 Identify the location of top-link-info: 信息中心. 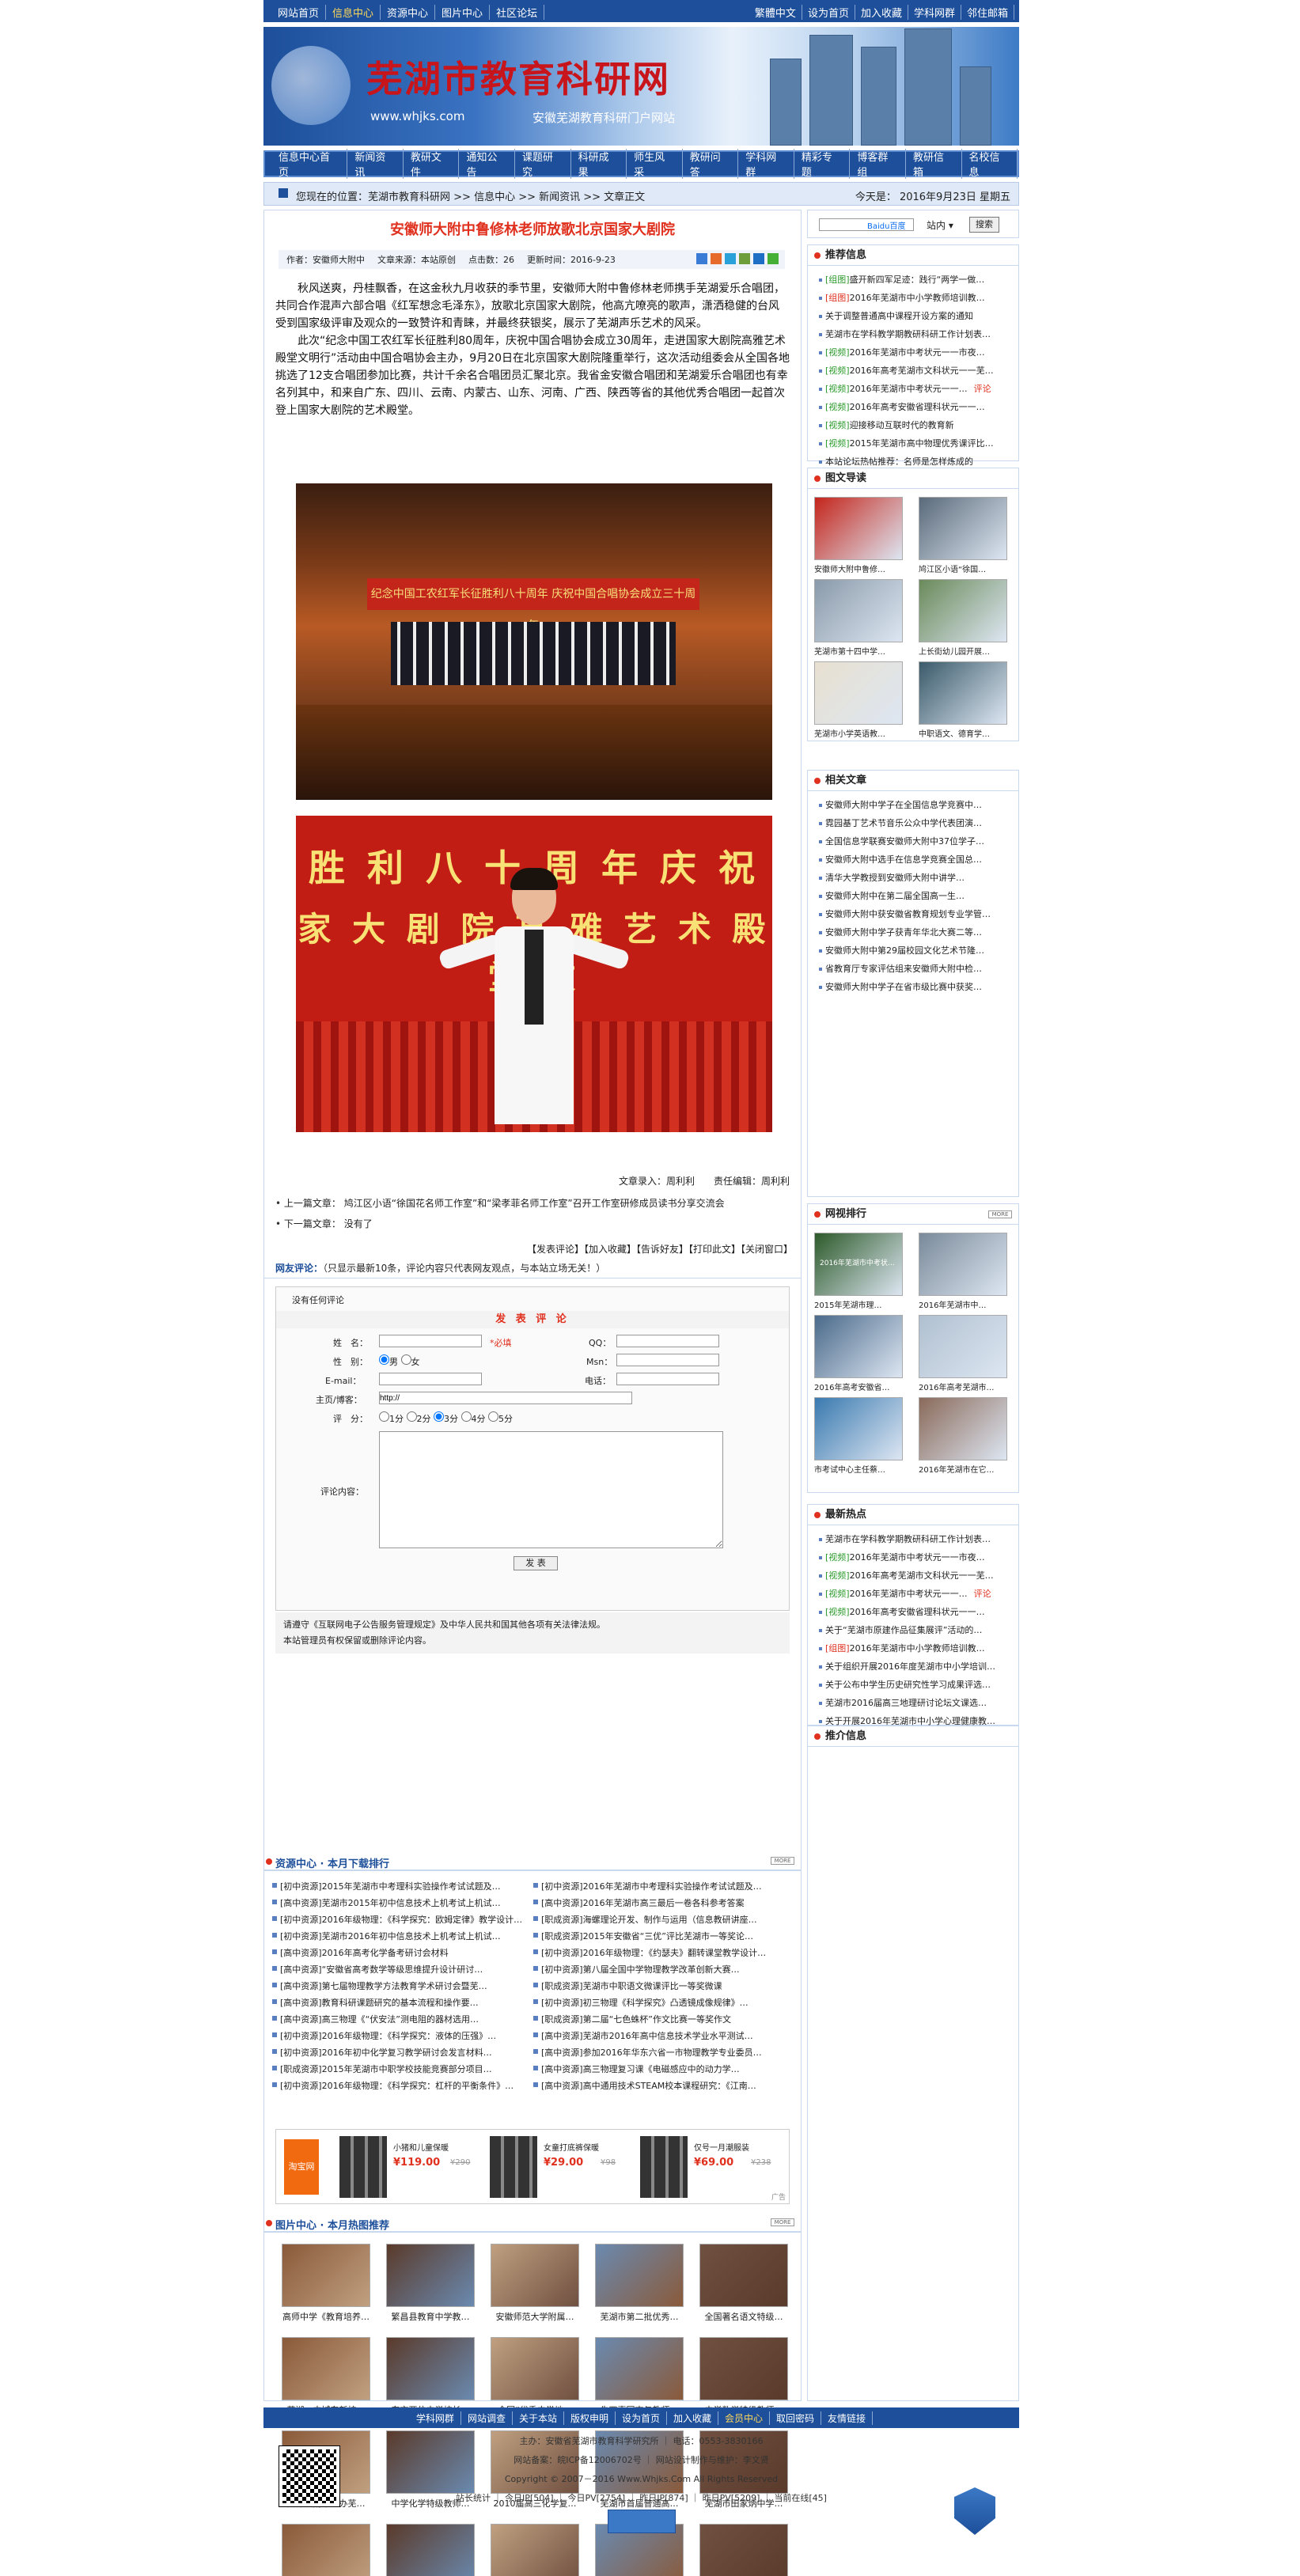
(353, 12).